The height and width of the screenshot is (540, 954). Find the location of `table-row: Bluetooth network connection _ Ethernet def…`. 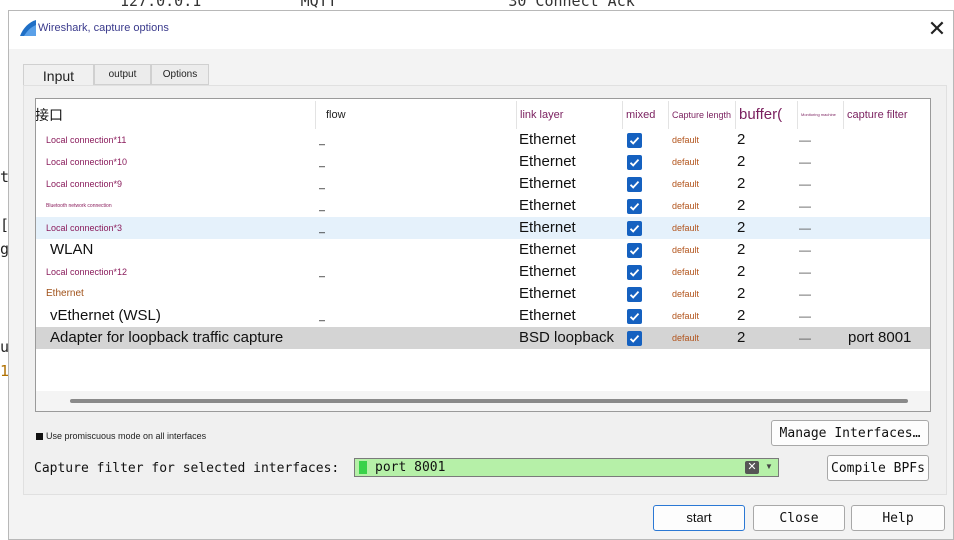

table-row: Bluetooth network connection _ Ethernet def… is located at coordinates (483, 206).